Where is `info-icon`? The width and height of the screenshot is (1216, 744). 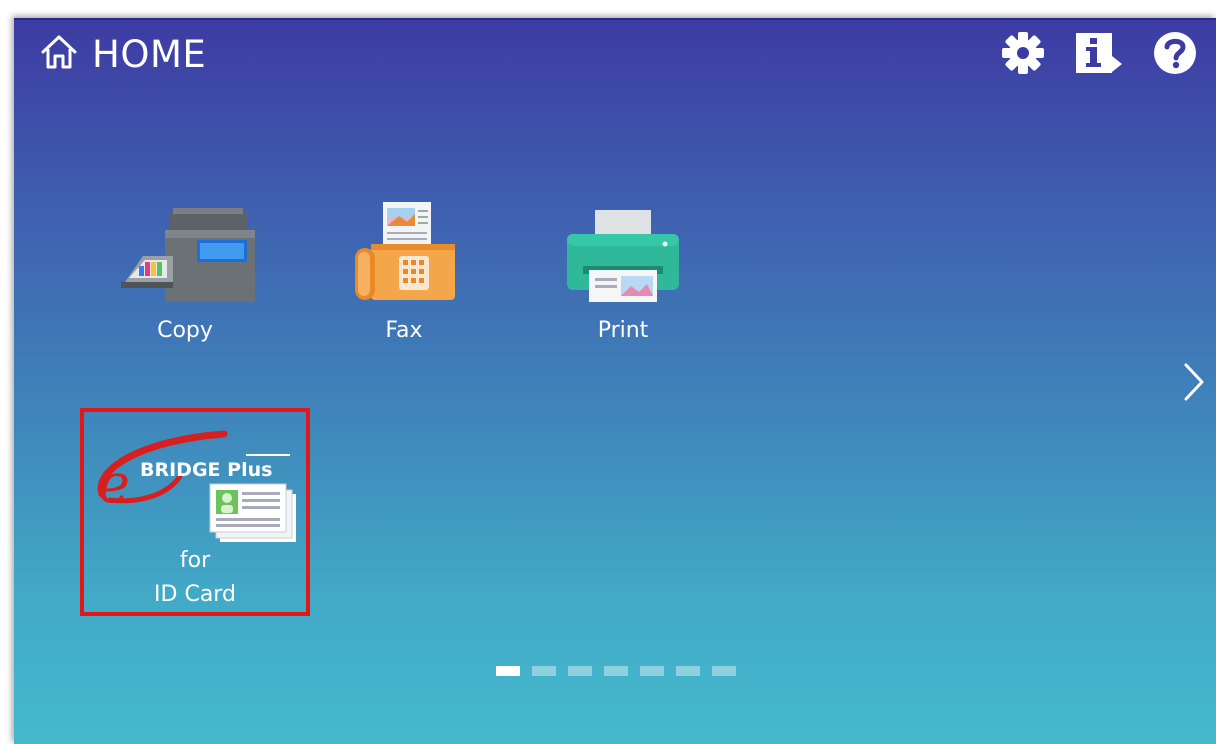
info-icon is located at coordinates (1099, 55).